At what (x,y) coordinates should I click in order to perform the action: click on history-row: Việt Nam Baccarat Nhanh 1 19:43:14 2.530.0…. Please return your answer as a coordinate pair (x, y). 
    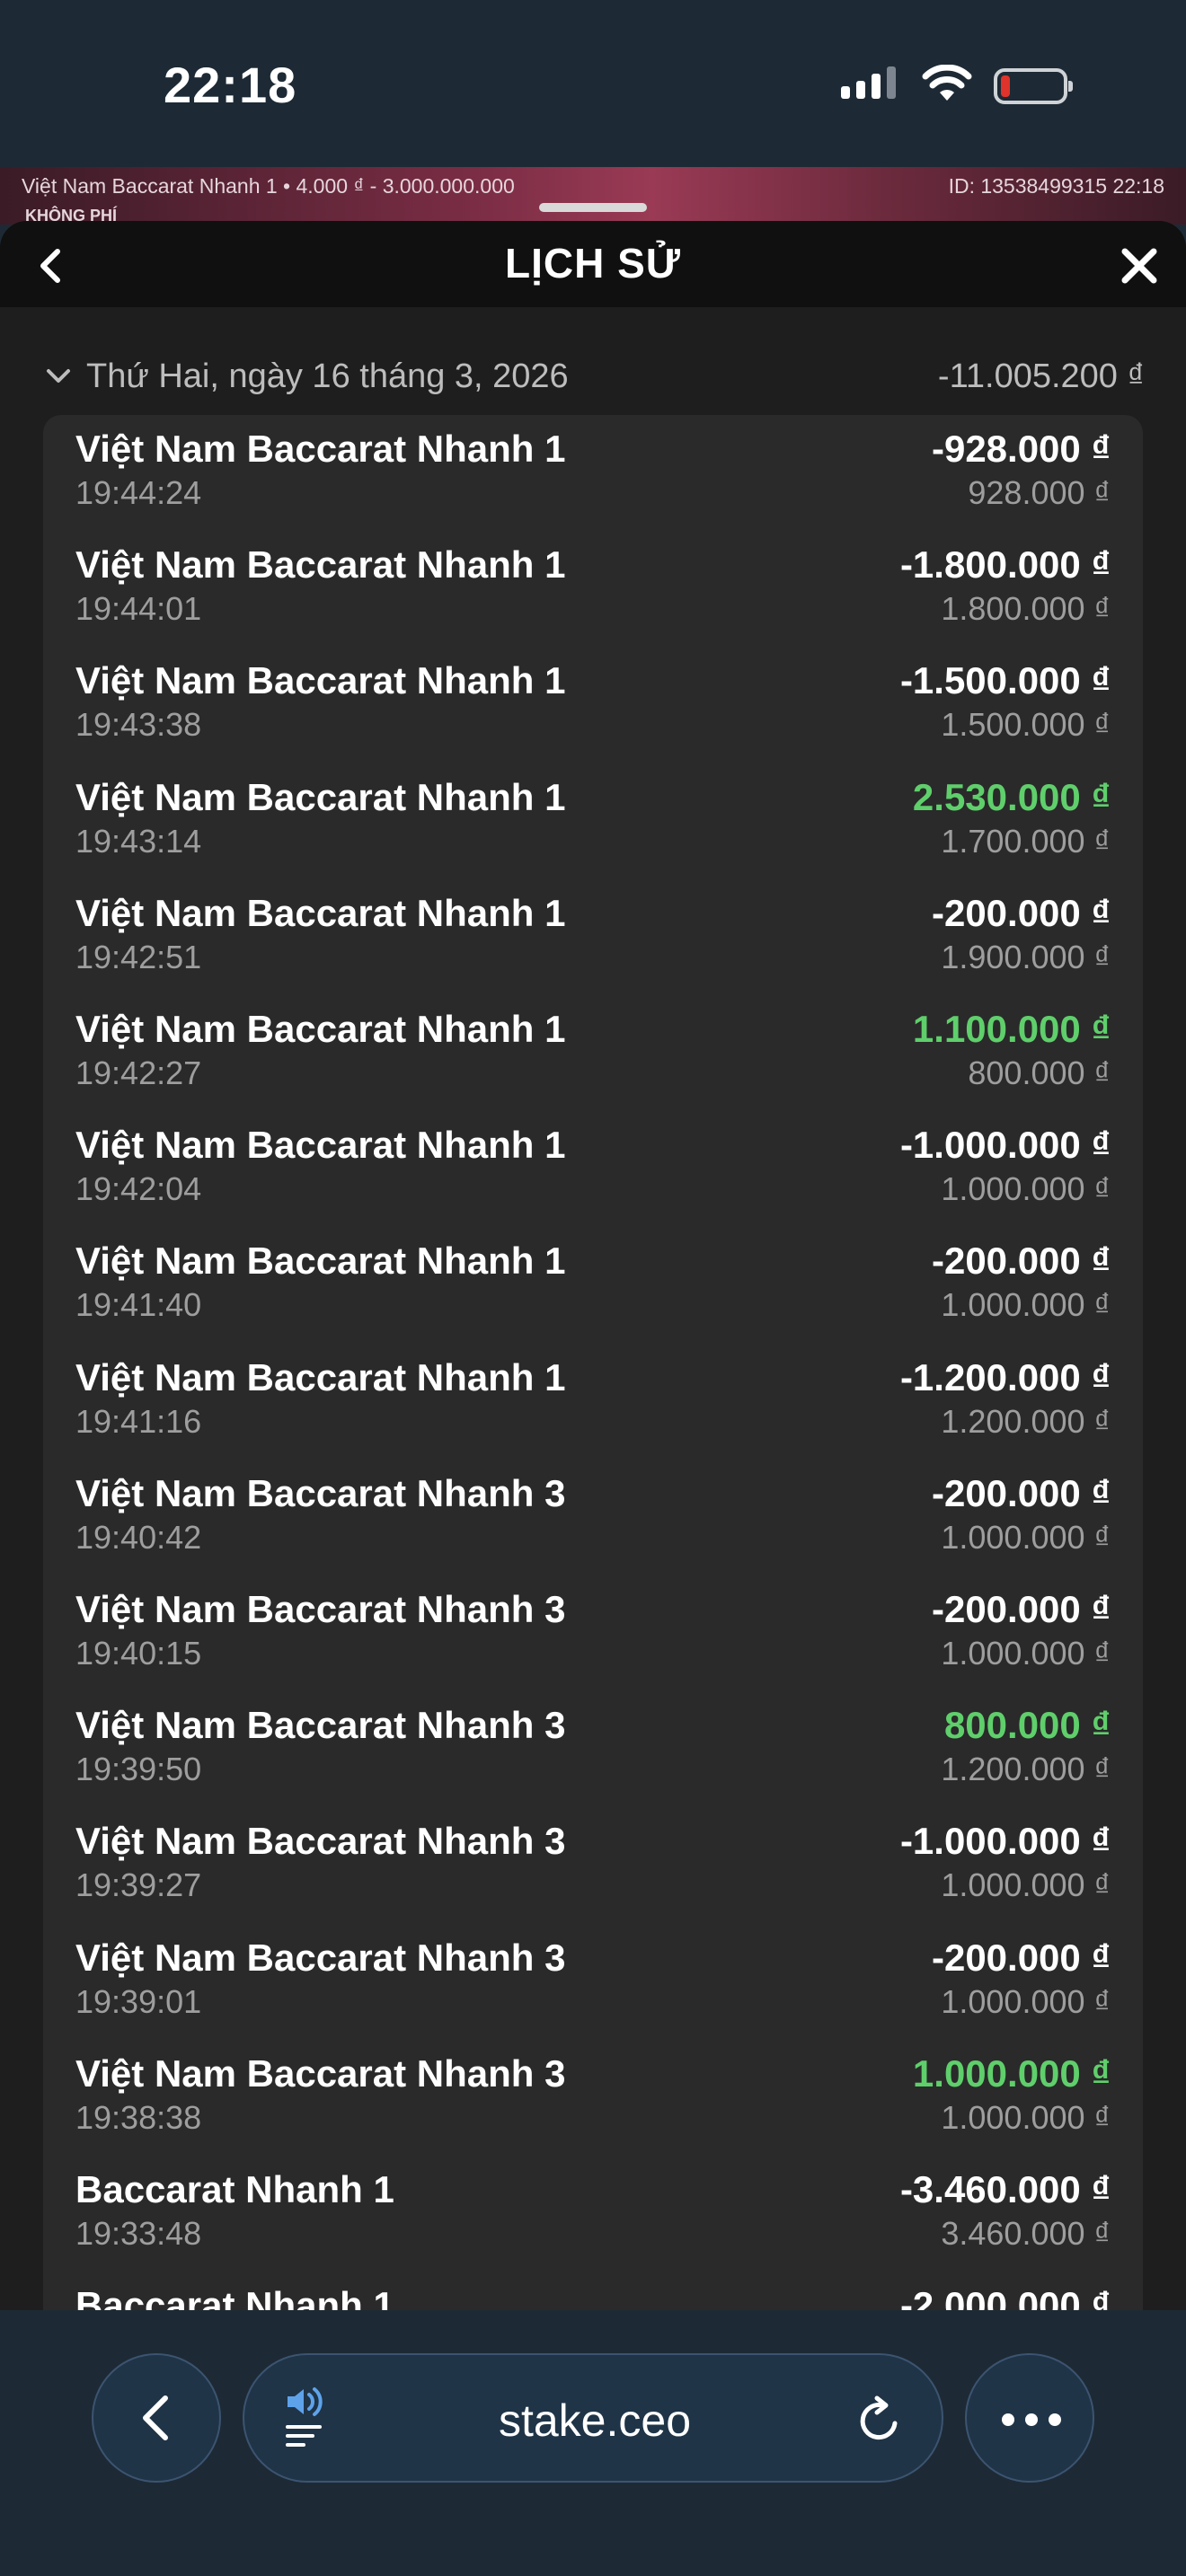
    Looking at the image, I should click on (593, 821).